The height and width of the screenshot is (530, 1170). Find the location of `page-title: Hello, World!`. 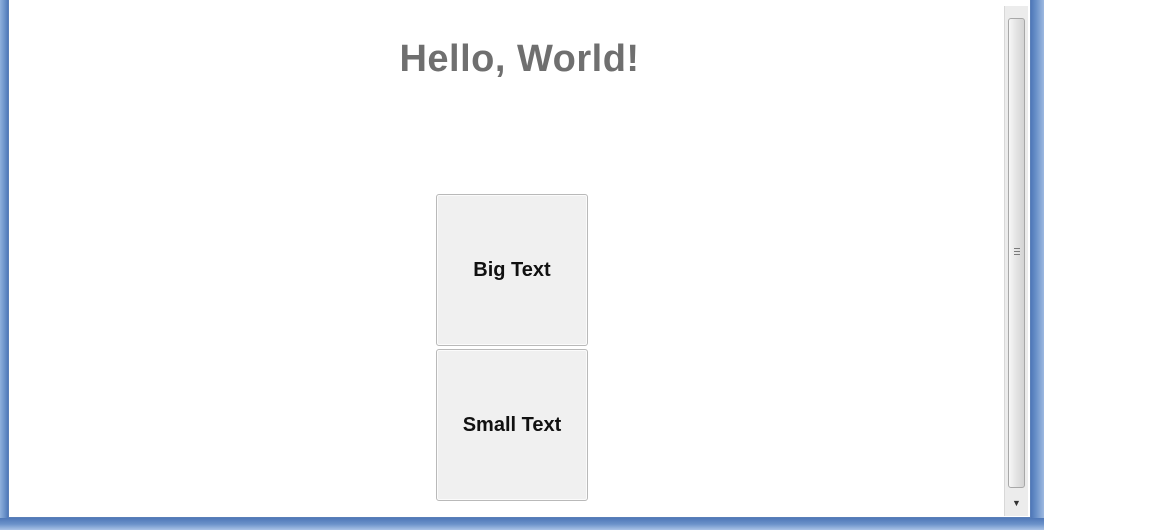

page-title: Hello, World! is located at coordinates (519, 59).